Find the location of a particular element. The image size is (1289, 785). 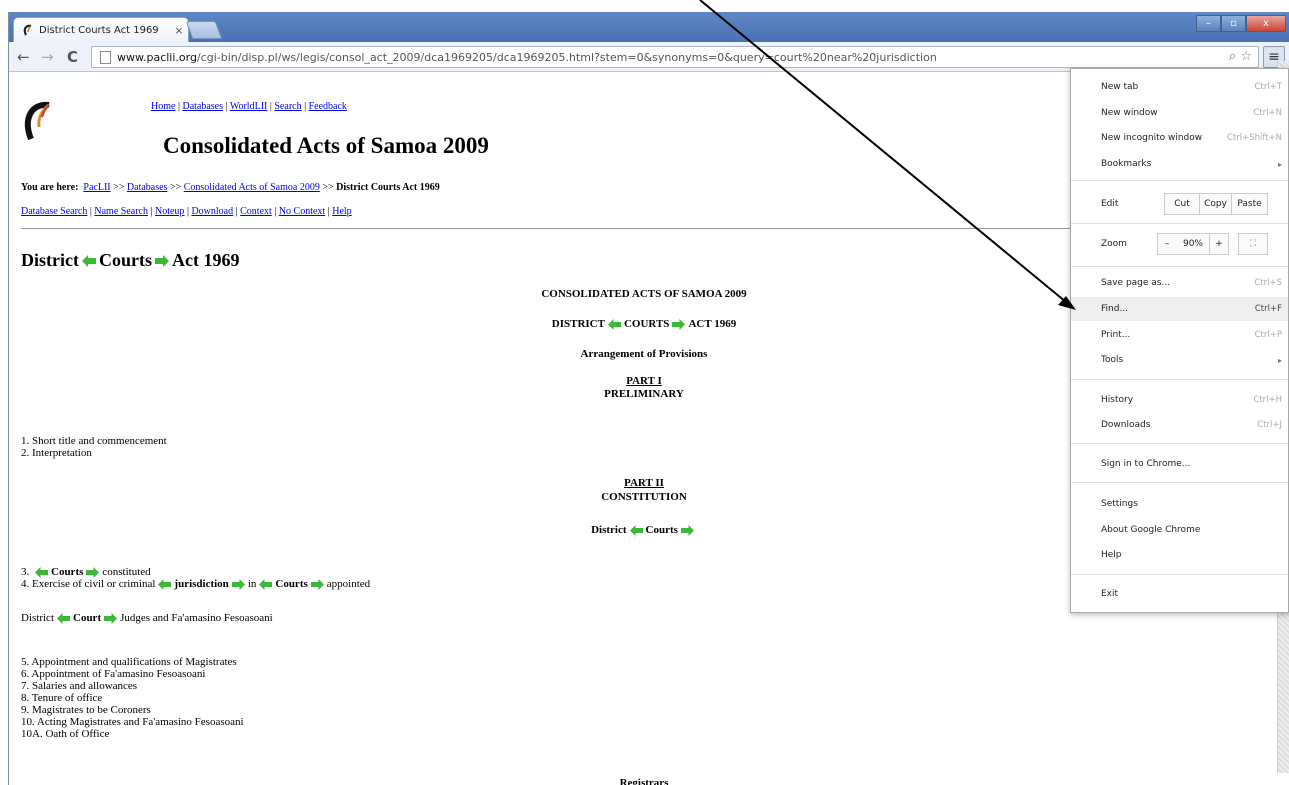

back-button: ← is located at coordinates (23, 57).